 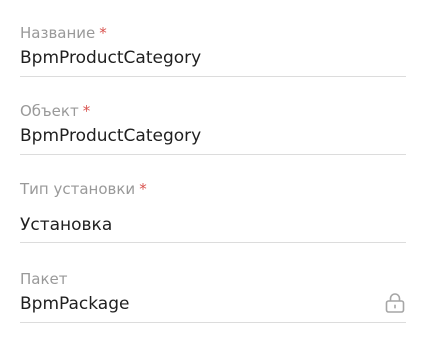 What do you see at coordinates (110, 58) in the screenshot?
I see `field-name-value: BpmProductCategory` at bounding box center [110, 58].